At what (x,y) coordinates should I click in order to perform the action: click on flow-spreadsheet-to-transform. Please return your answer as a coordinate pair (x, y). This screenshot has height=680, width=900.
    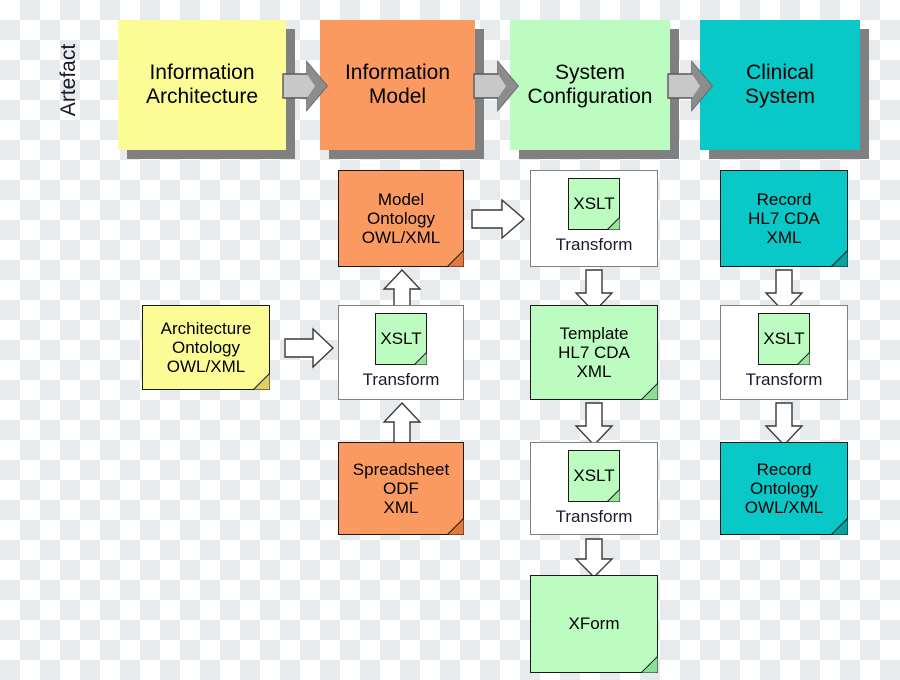
    Looking at the image, I should click on (402, 424).